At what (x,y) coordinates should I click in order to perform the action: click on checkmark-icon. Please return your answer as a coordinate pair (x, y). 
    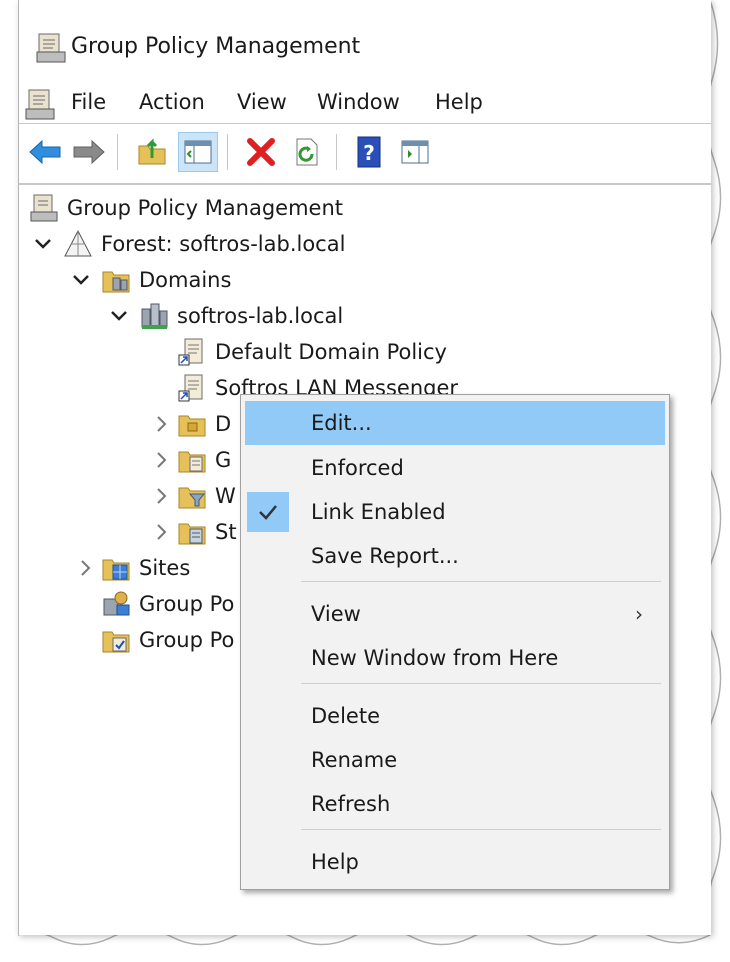
    Looking at the image, I should click on (268, 512).